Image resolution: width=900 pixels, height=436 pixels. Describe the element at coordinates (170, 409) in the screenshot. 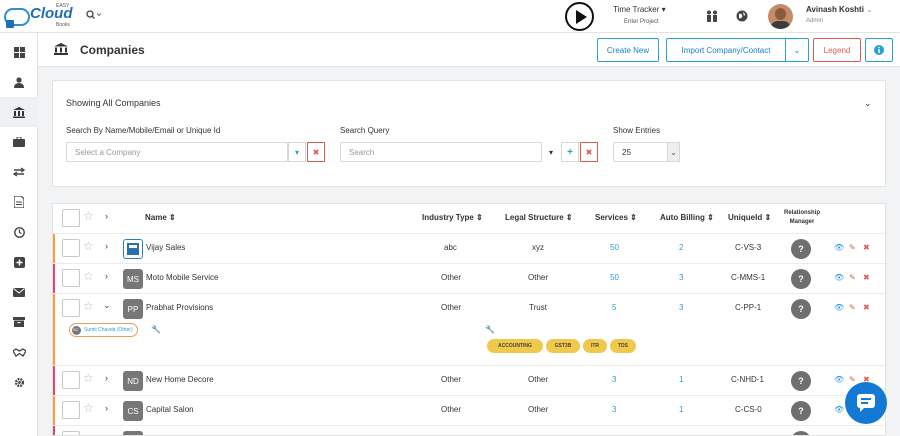

I see `company-name: Capital Salon` at that location.